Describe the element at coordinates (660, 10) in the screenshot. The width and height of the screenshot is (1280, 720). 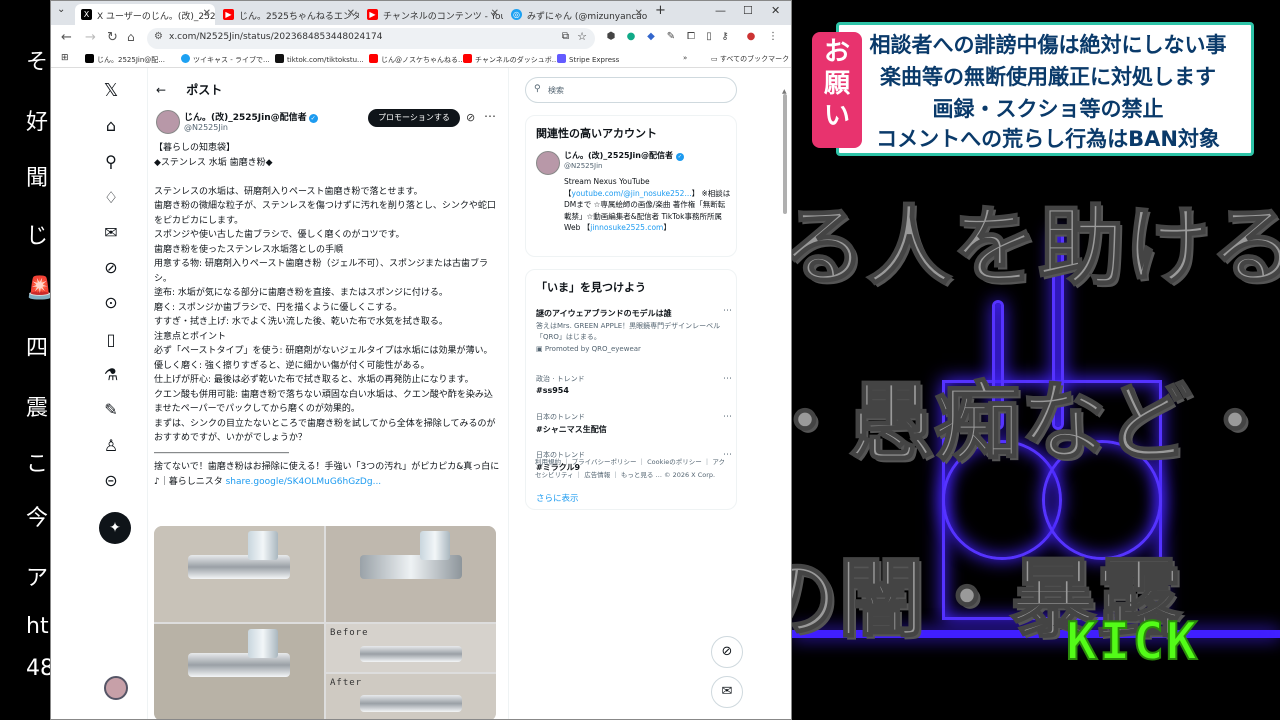
I see `new-tab-button: +` at that location.